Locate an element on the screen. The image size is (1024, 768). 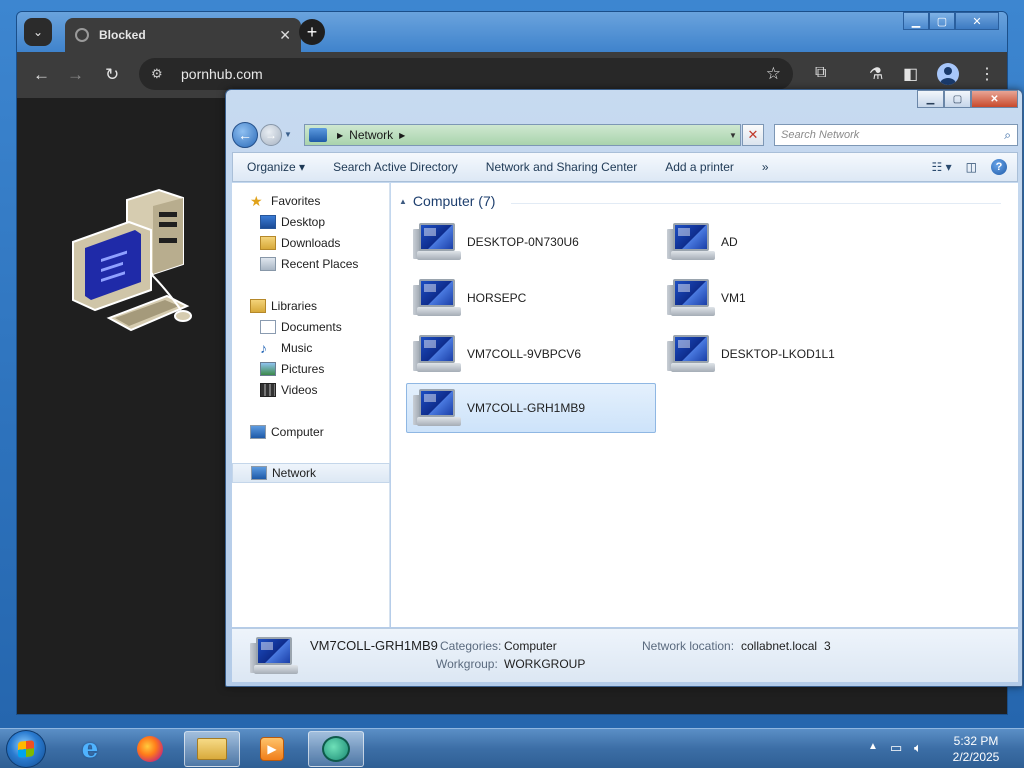
group-header-computer: ▲ Computer (7) is located at coordinates (447, 201).